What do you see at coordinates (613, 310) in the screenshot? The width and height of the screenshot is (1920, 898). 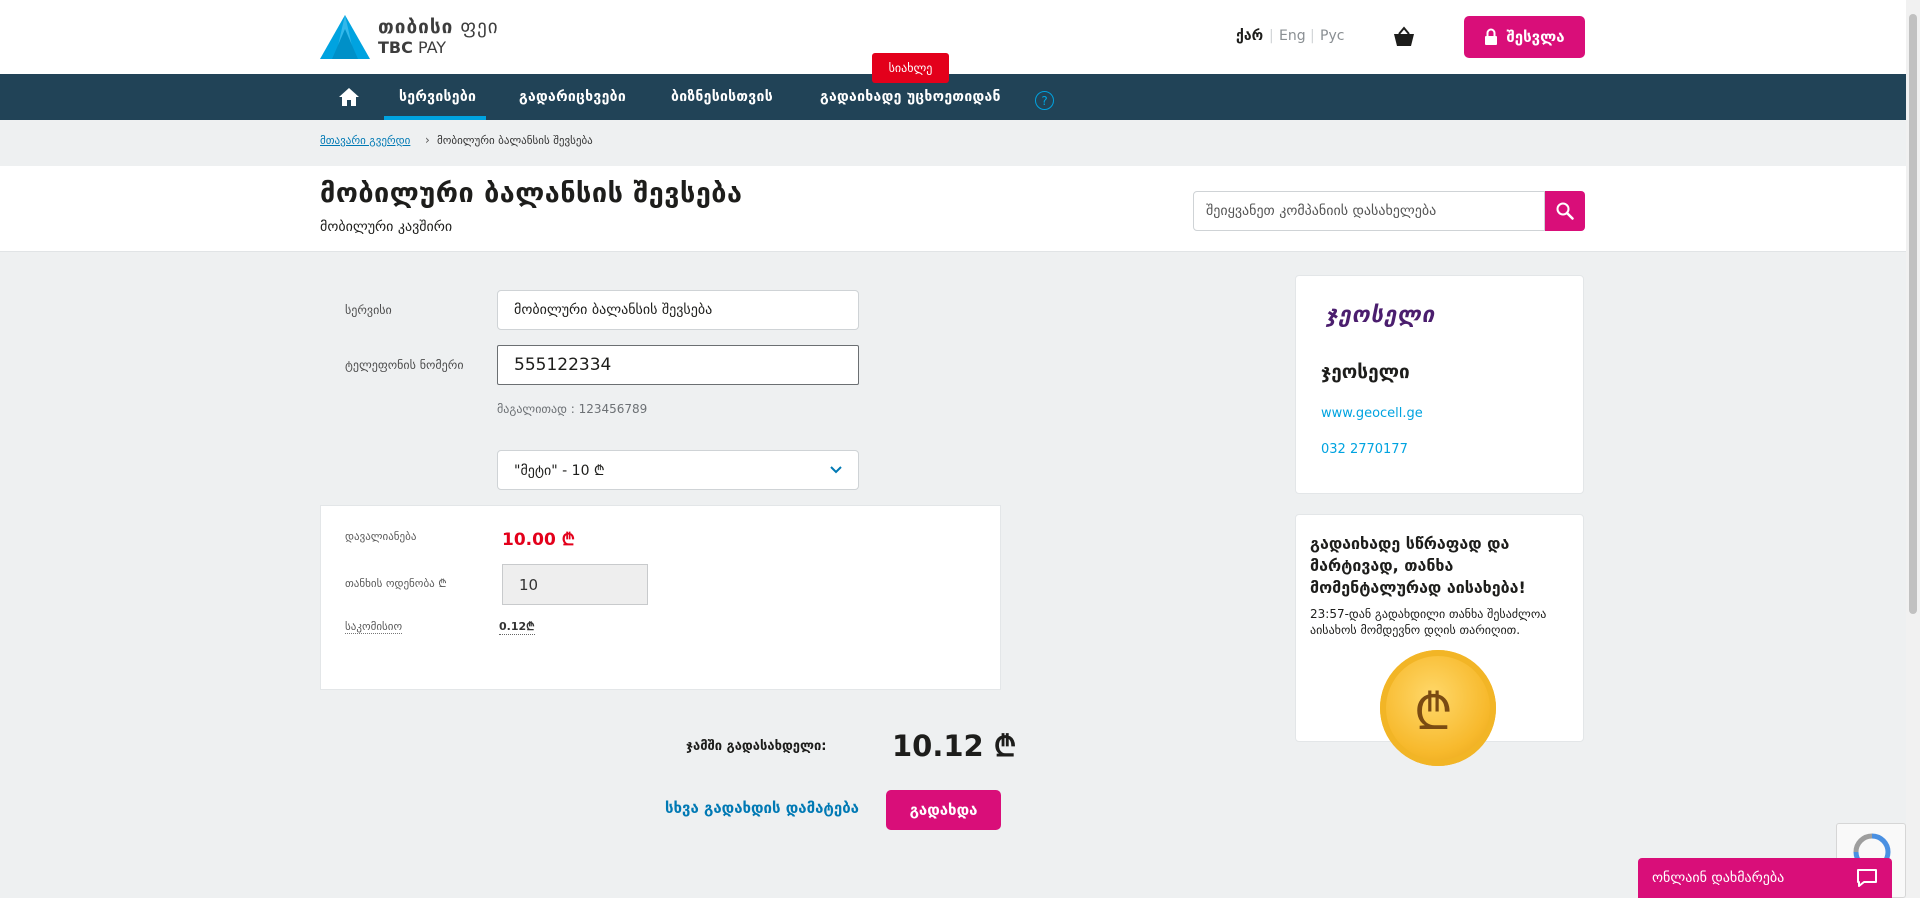 I see `service-value: მობილური ბალანსის შევსება` at bounding box center [613, 310].